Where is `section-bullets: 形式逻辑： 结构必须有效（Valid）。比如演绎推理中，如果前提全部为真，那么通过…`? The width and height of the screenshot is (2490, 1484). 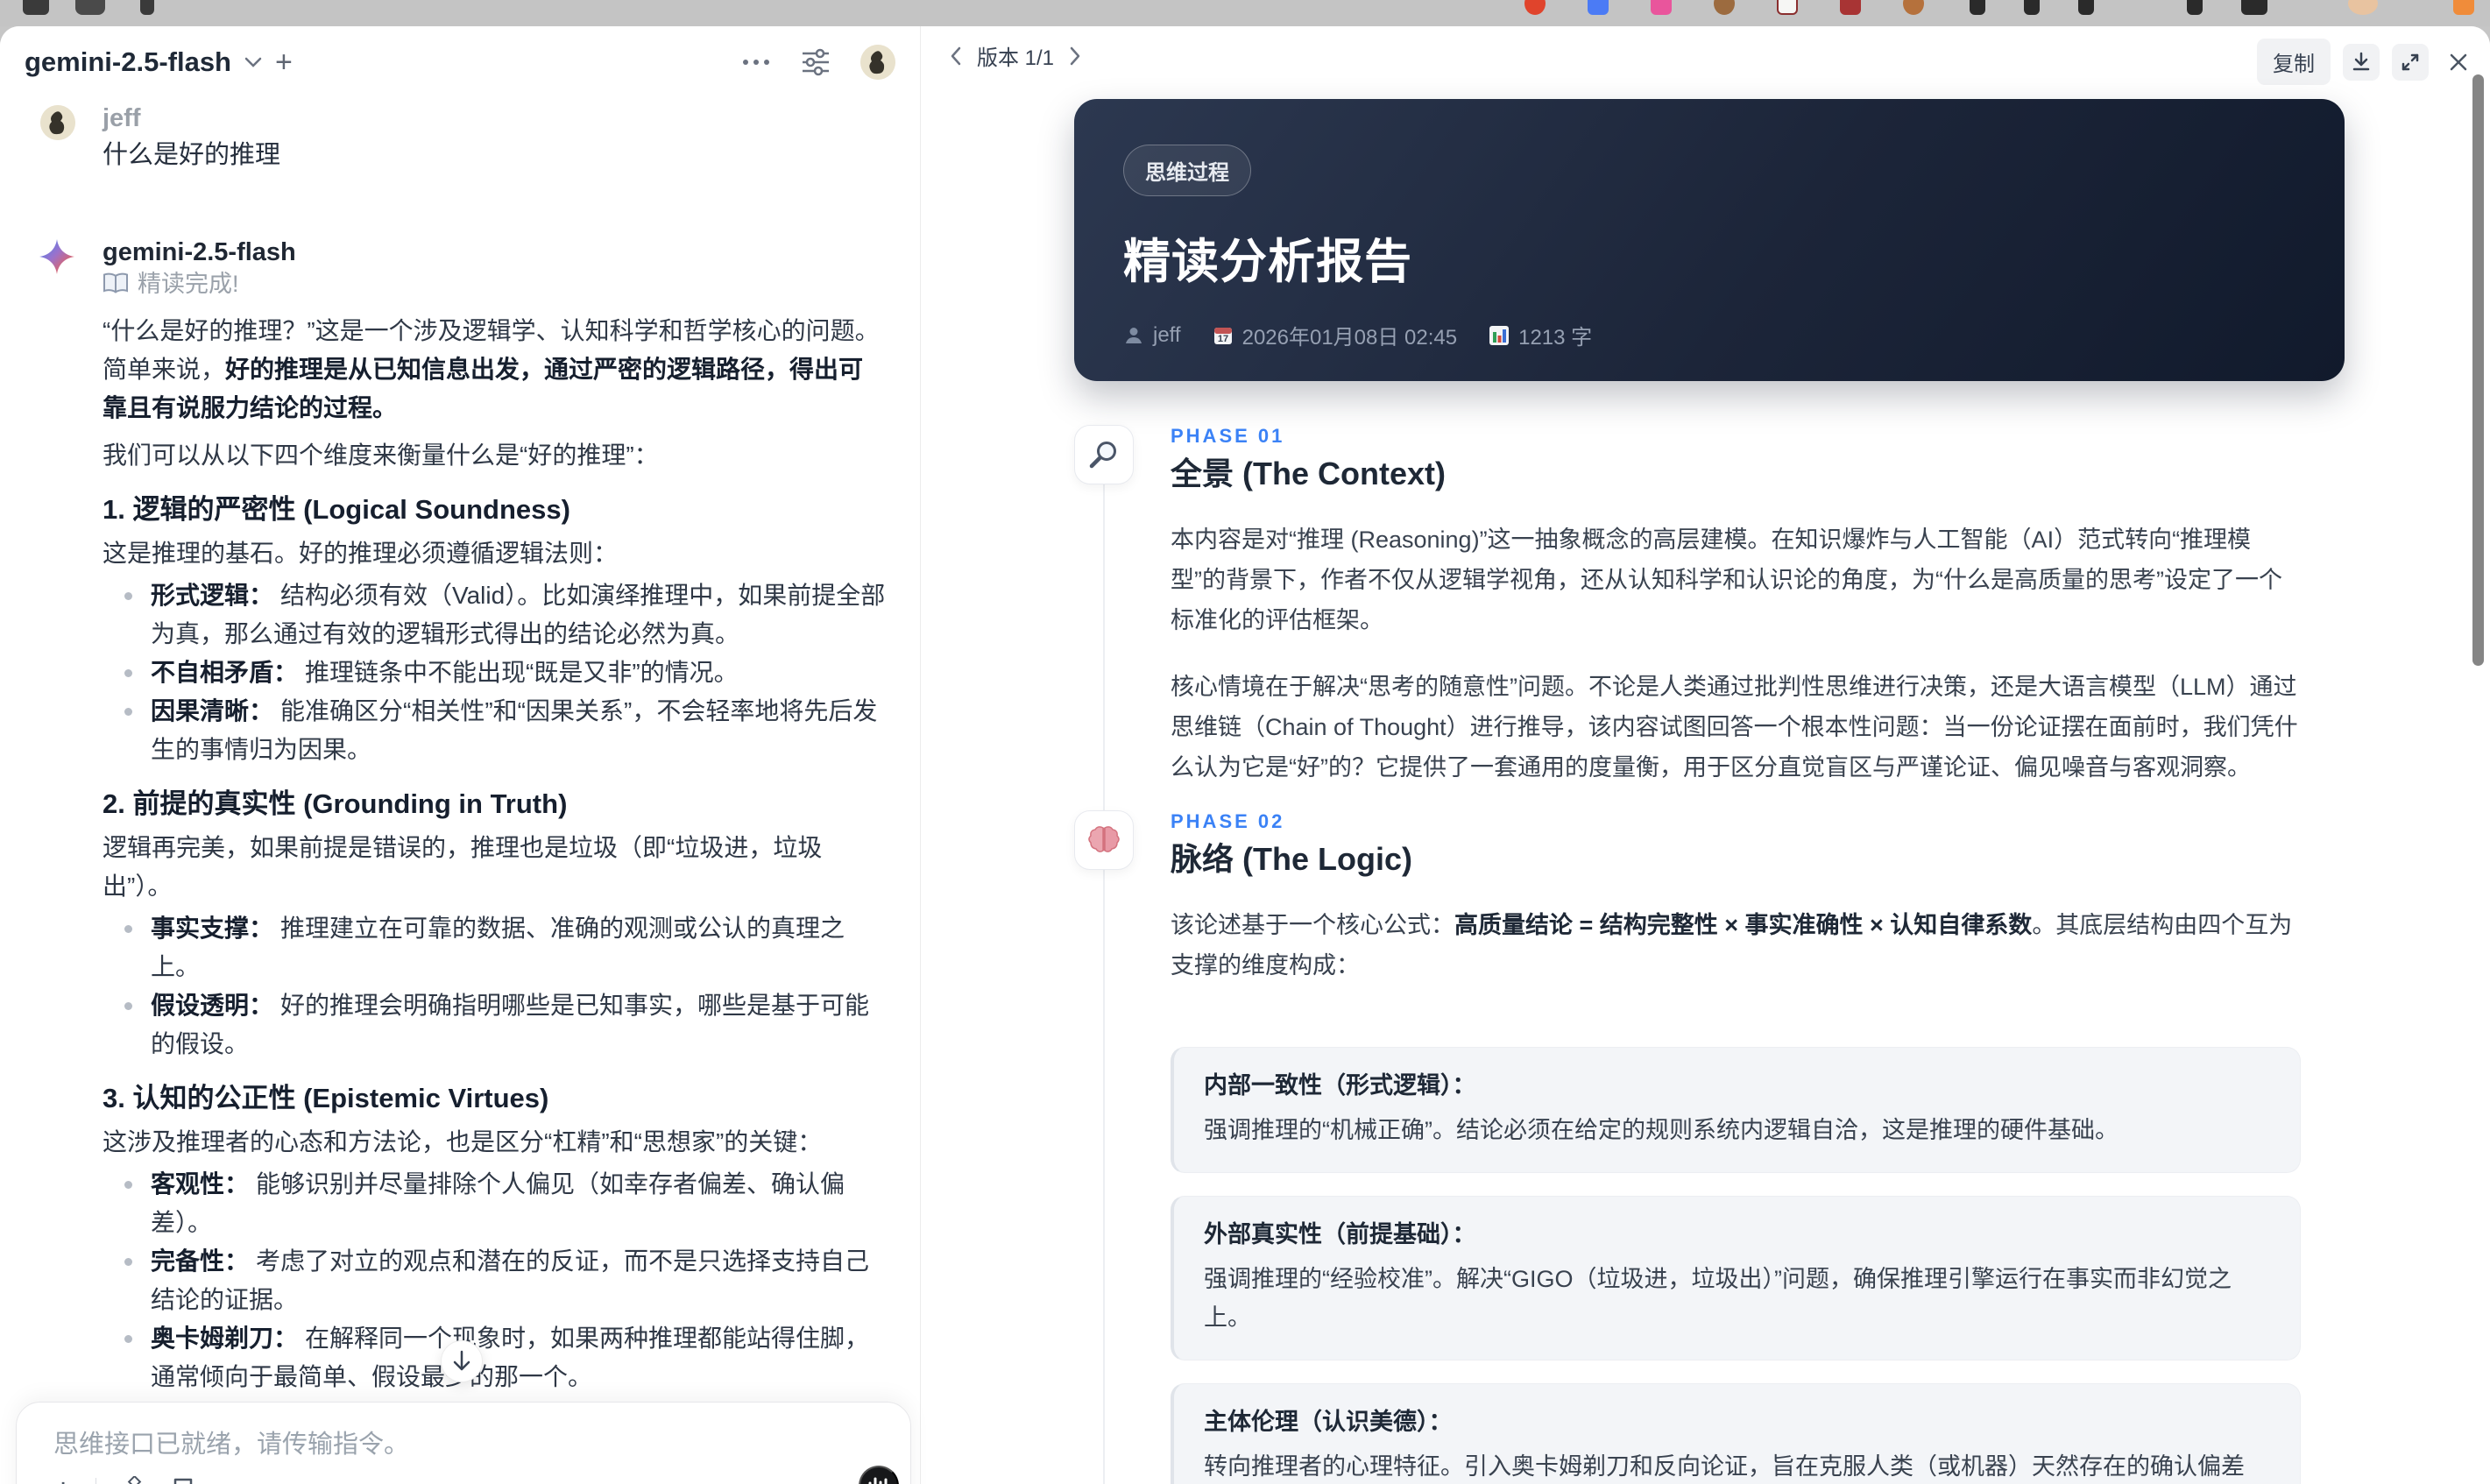 section-bullets: 形式逻辑： 结构必须有效（Valid）。比如演绎推理中，如果前提全部为真，那么通过… is located at coordinates (495, 672).